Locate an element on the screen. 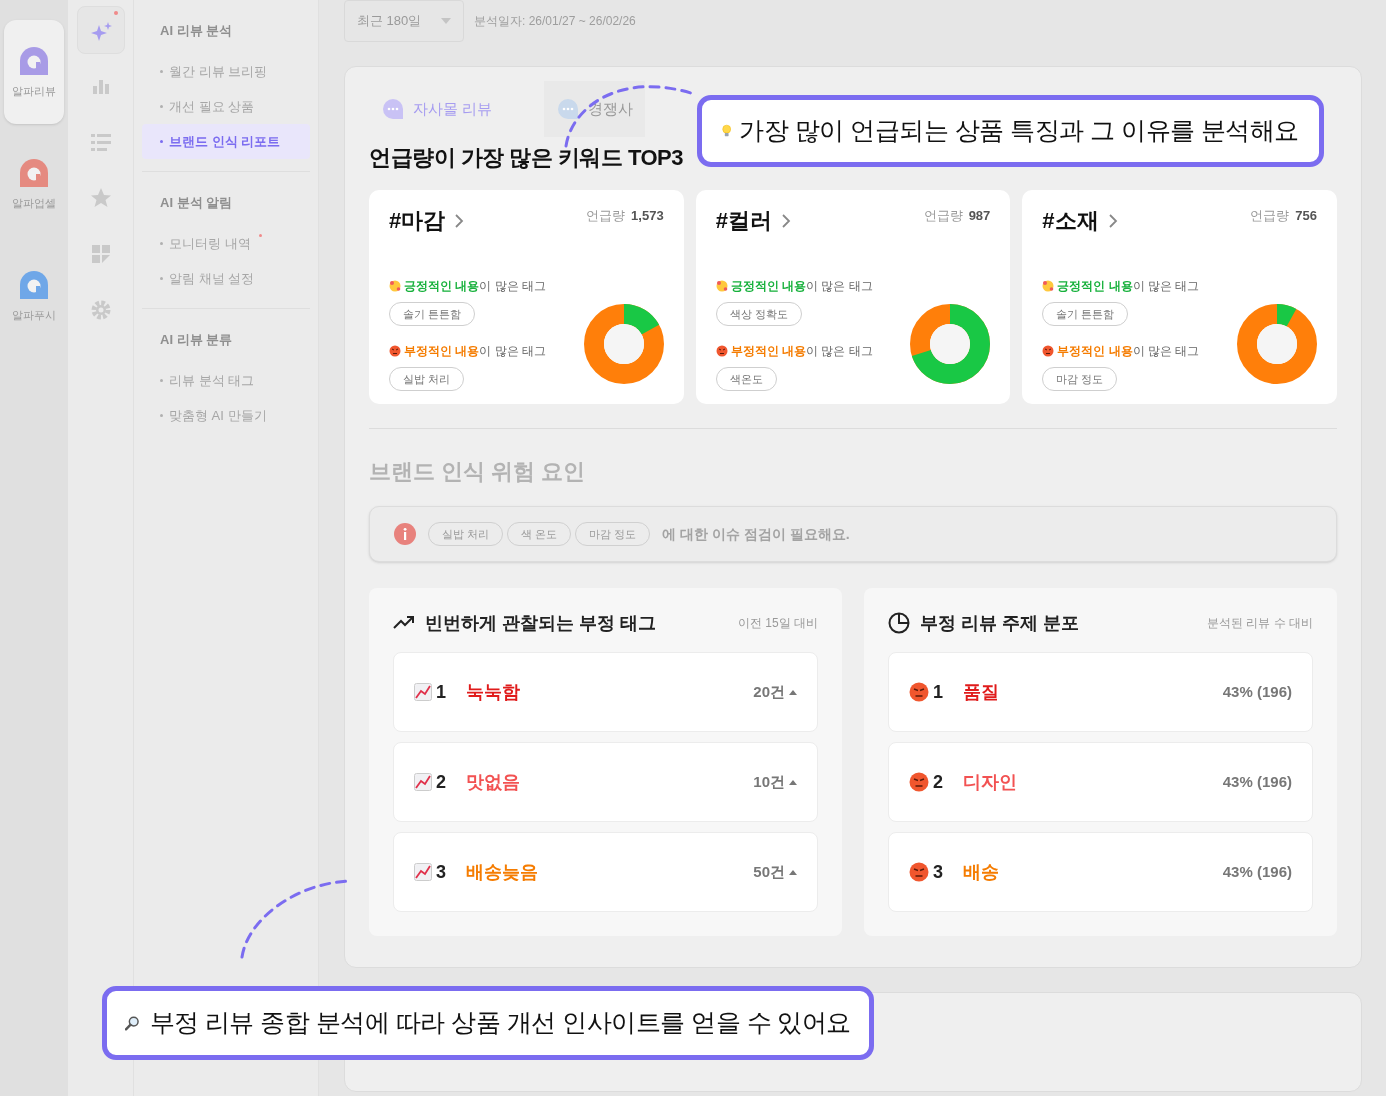 The height and width of the screenshot is (1096, 1386). mention-count: 1,573 is located at coordinates (647, 216).